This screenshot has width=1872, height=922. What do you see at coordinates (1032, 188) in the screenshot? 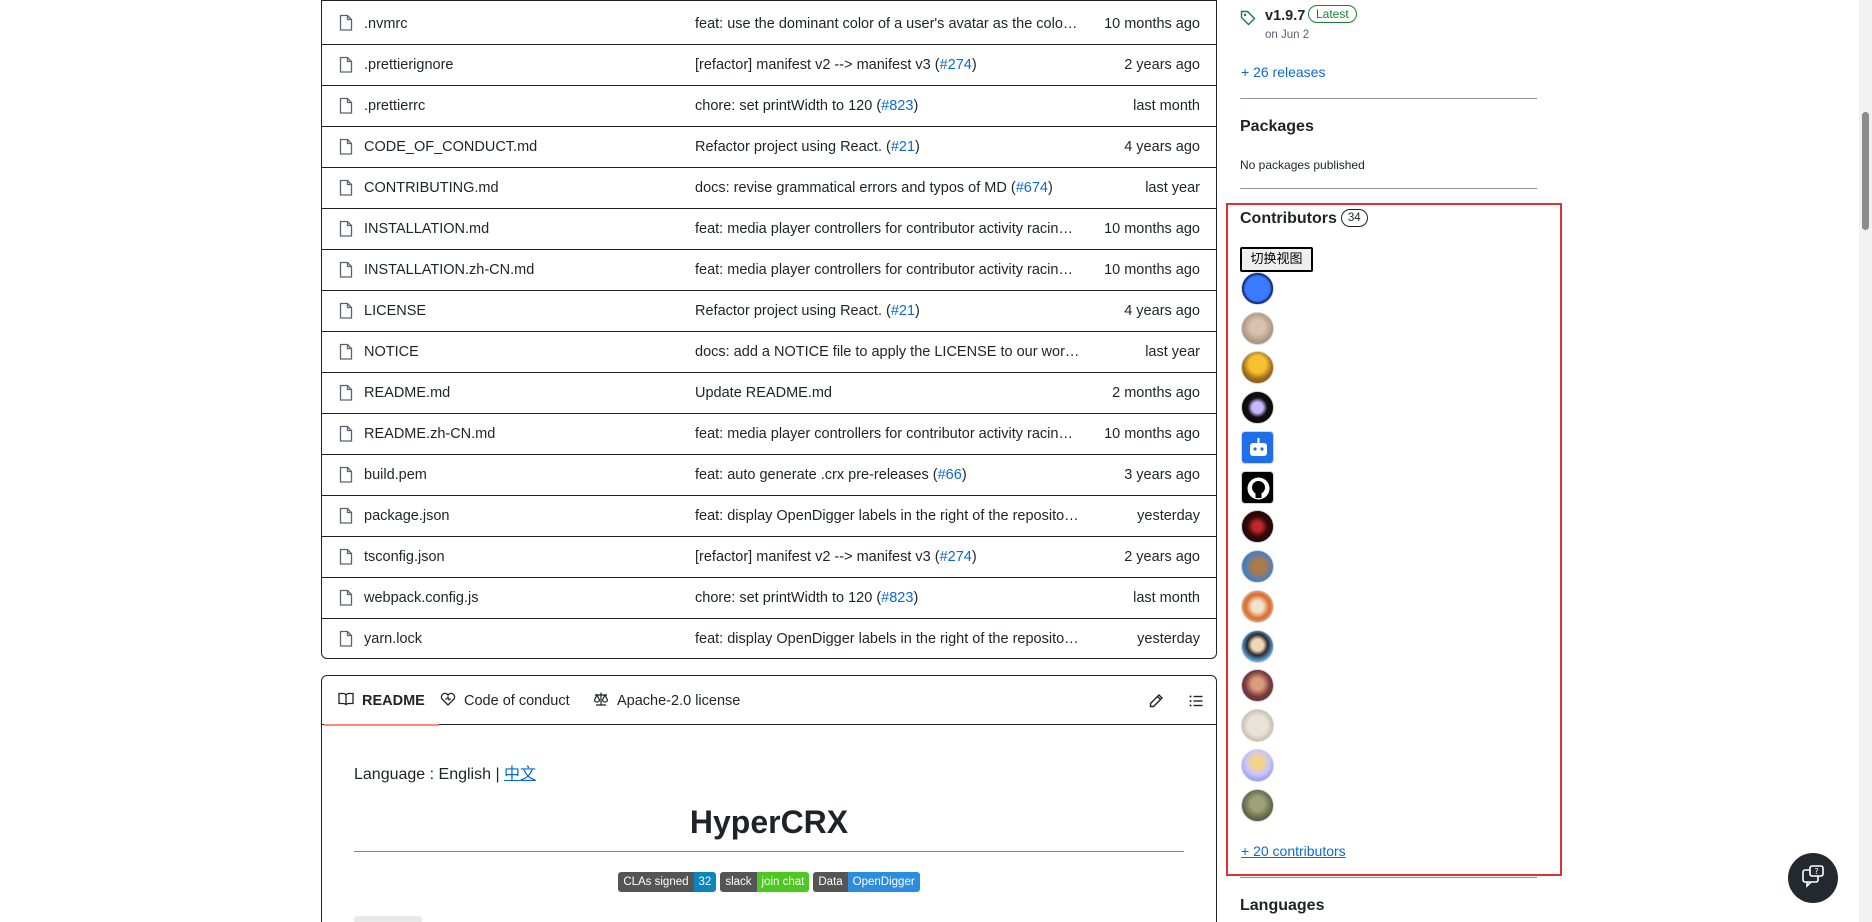
I see `pr-link: #674` at bounding box center [1032, 188].